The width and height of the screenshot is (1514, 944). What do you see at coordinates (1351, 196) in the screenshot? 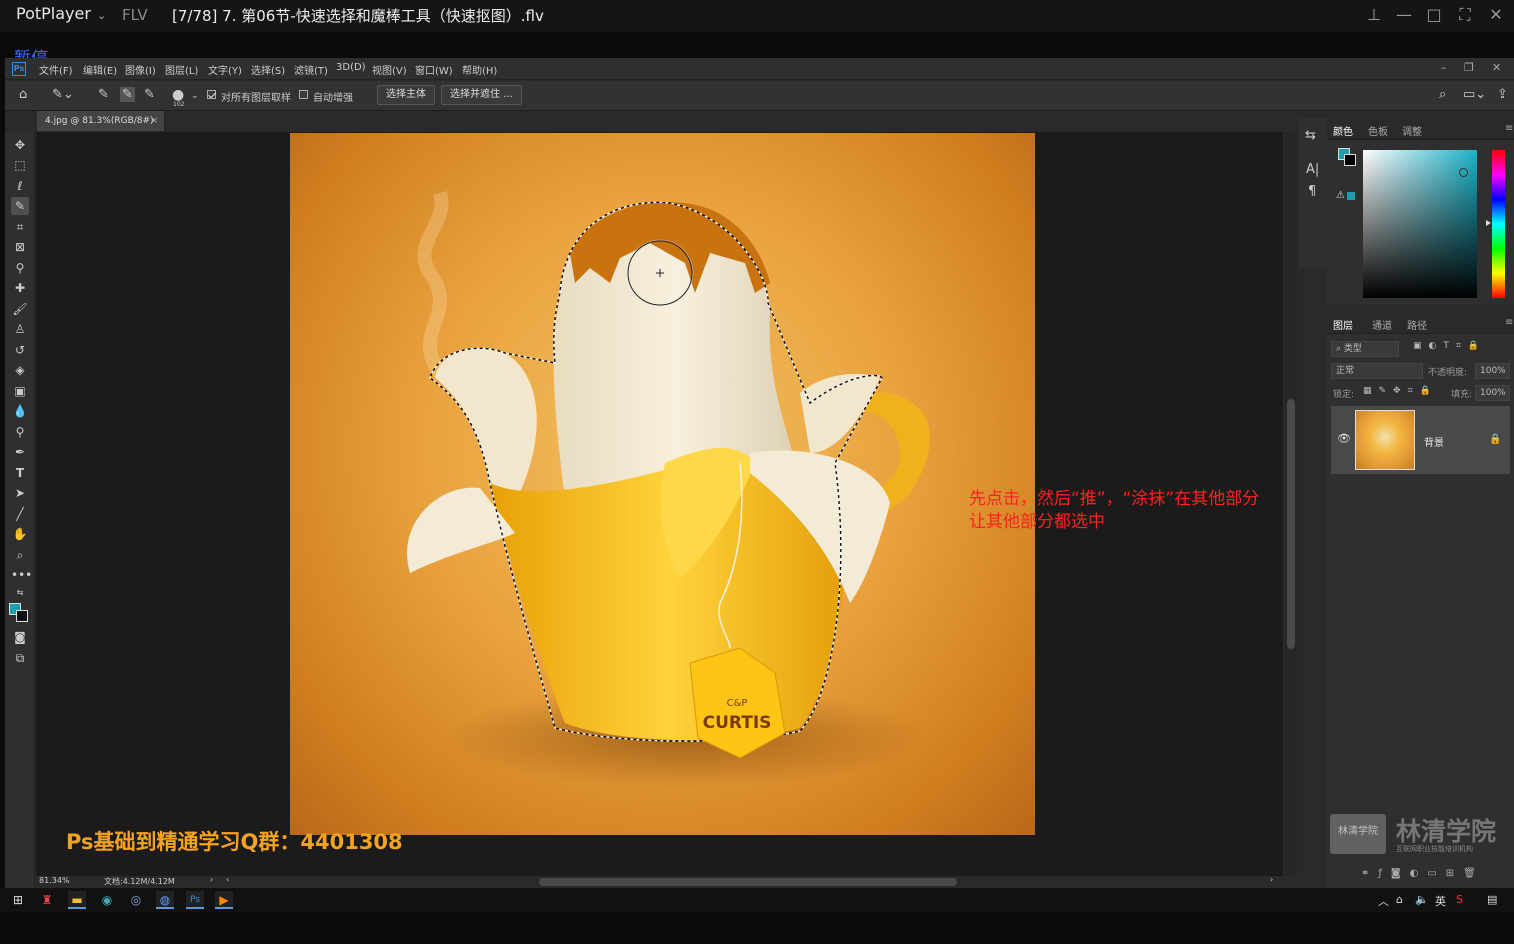
I see `web-safe-swatch` at bounding box center [1351, 196].